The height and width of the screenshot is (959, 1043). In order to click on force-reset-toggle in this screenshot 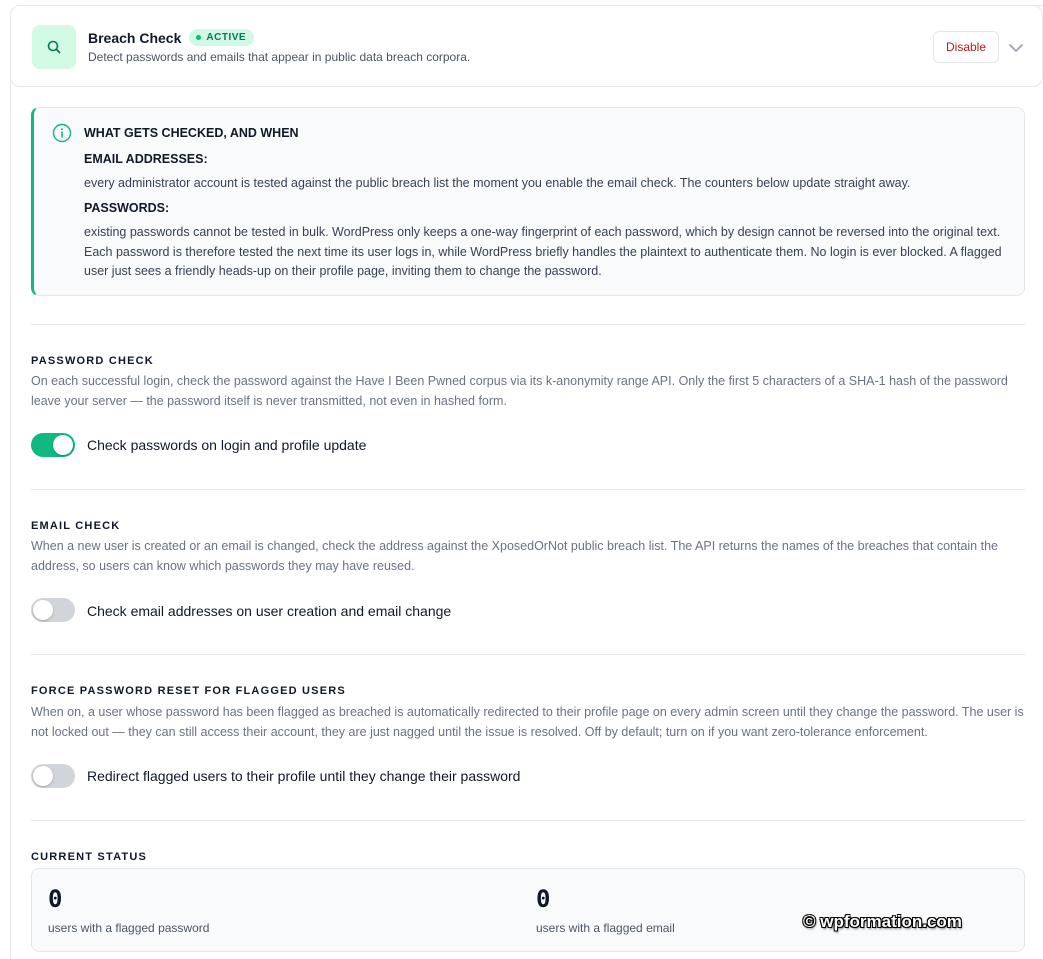, I will do `click(53, 776)`.